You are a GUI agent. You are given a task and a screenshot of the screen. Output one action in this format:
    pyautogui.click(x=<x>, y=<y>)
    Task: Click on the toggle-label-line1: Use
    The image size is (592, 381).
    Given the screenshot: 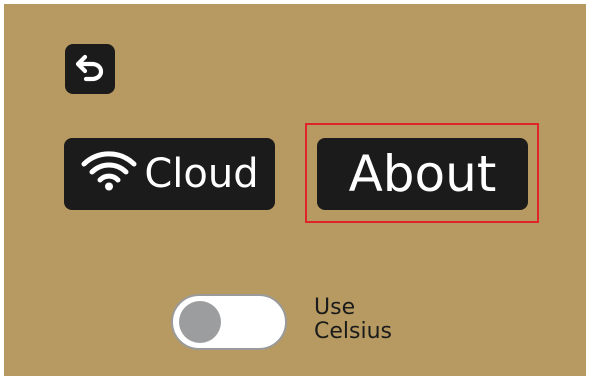 What is the action you would take?
    pyautogui.click(x=335, y=307)
    